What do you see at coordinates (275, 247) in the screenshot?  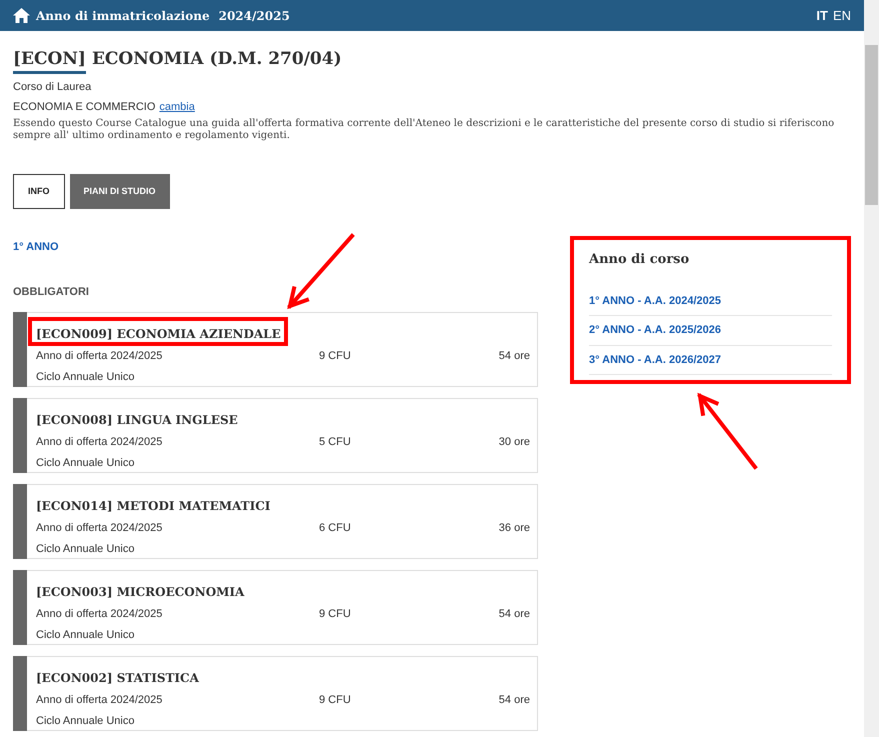 I see `year-link: 1° ANNO` at bounding box center [275, 247].